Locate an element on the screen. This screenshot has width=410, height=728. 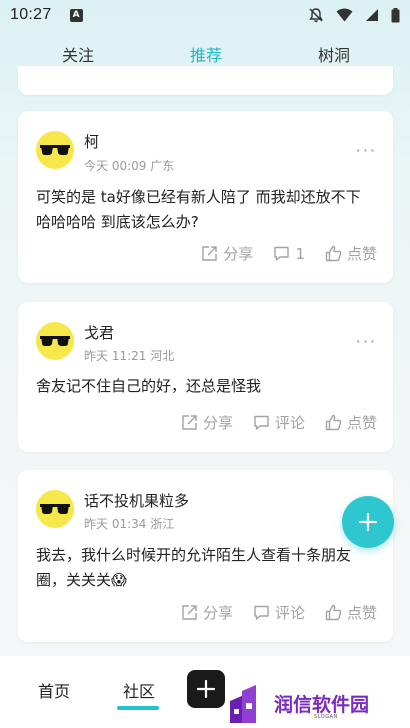
comment-button: 1 is located at coordinates (289, 254).